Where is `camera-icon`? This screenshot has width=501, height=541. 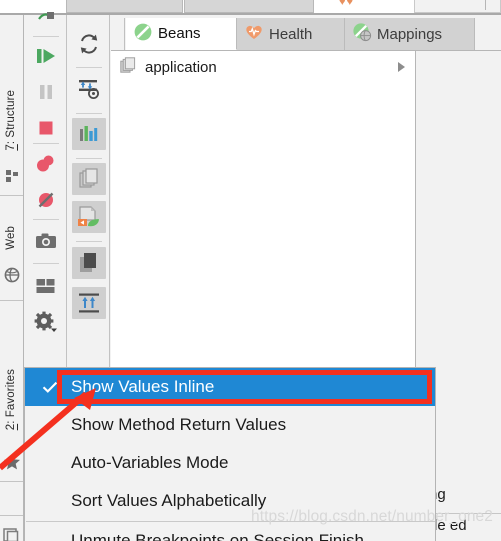 camera-icon is located at coordinates (45, 241).